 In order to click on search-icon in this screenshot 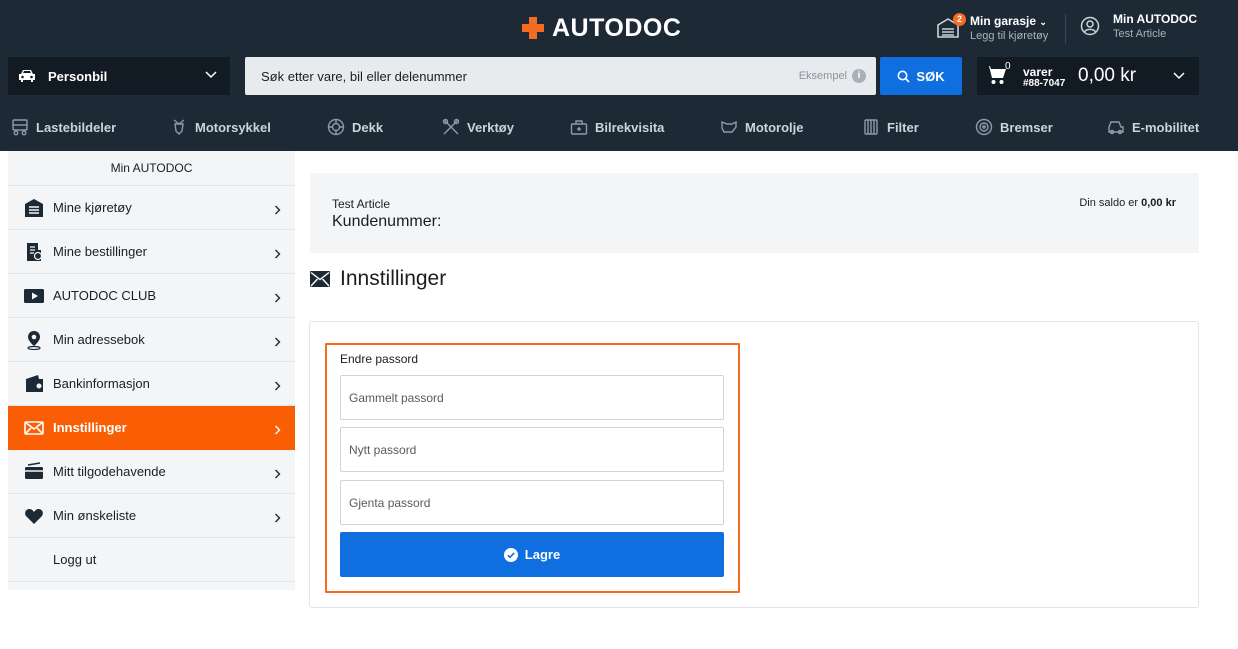, I will do `click(903, 76)`.